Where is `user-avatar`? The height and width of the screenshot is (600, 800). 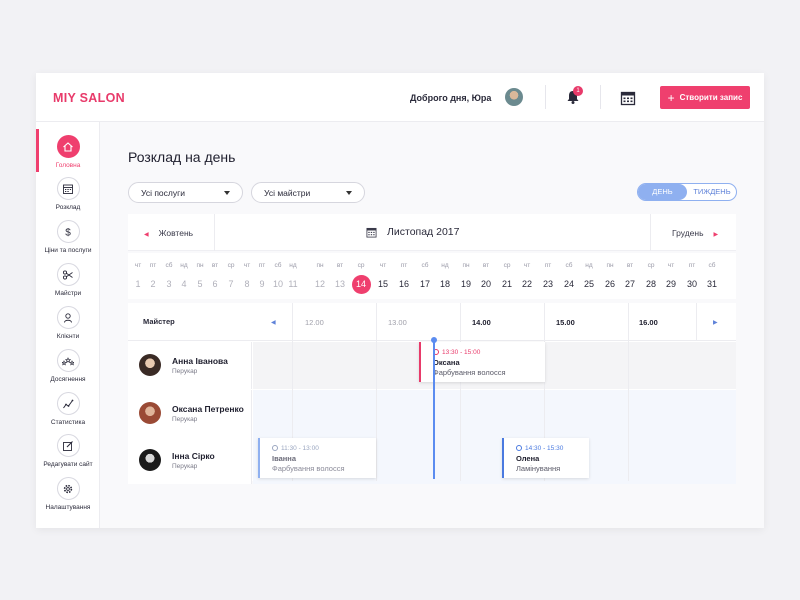 user-avatar is located at coordinates (514, 97).